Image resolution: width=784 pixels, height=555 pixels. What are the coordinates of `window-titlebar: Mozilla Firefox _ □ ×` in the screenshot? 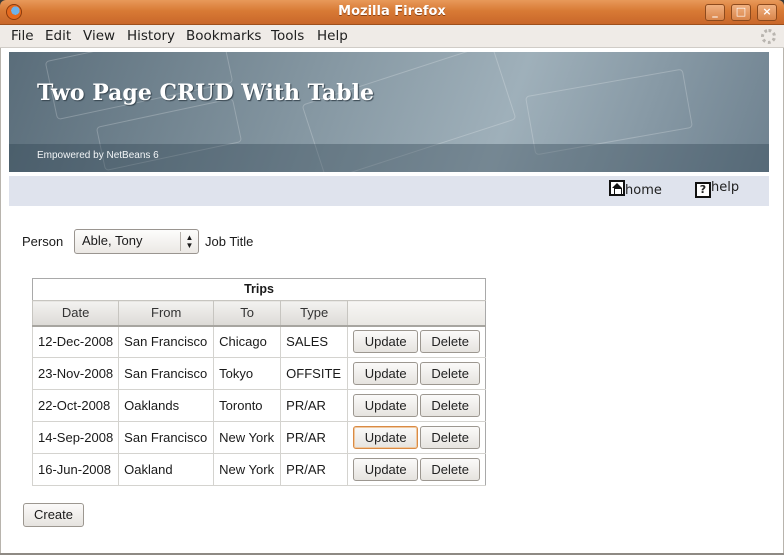 It's located at (392, 12).